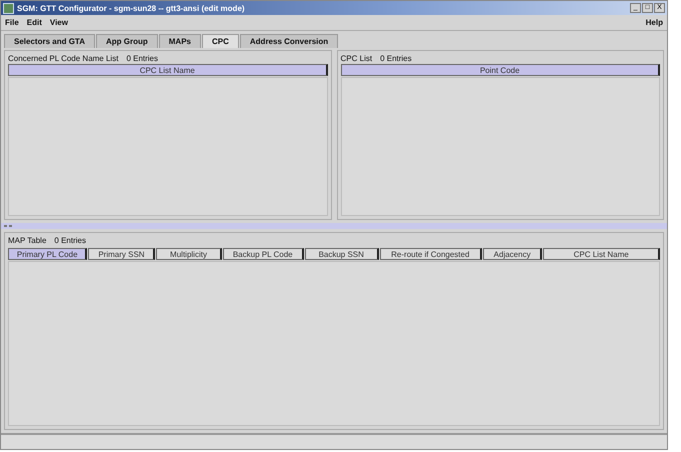  Describe the element at coordinates (500, 70) in the screenshot. I see `column-header: Point Code` at that location.